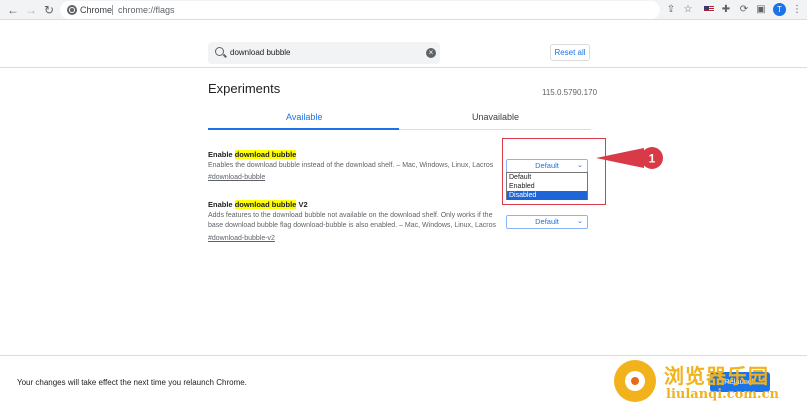 This screenshot has width=807, height=406. I want to click on chrome-icon, so click(72, 10).